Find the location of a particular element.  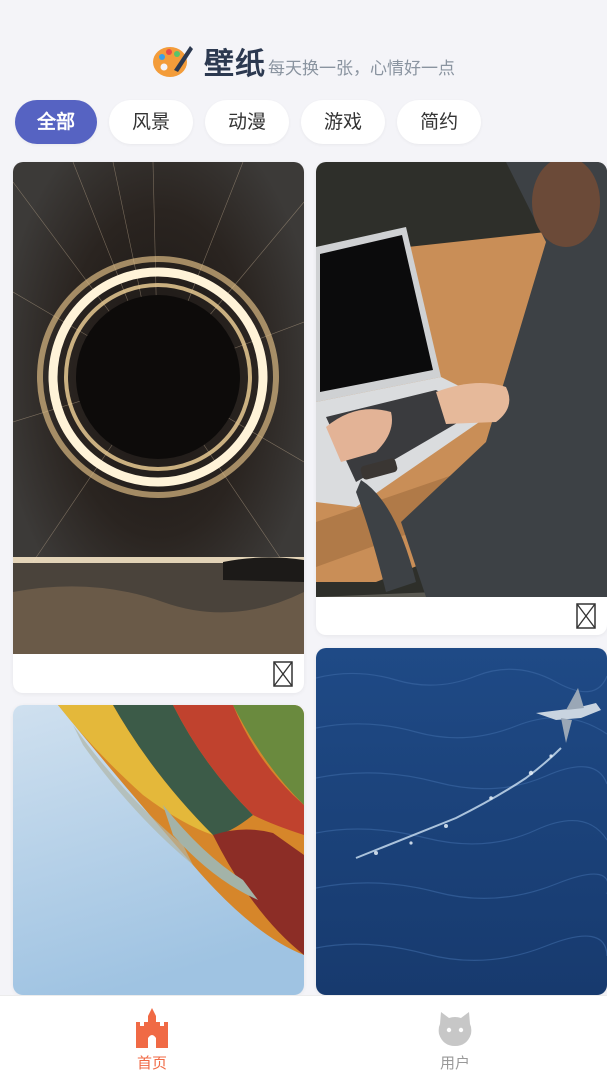

palette-icon is located at coordinates (173, 61).